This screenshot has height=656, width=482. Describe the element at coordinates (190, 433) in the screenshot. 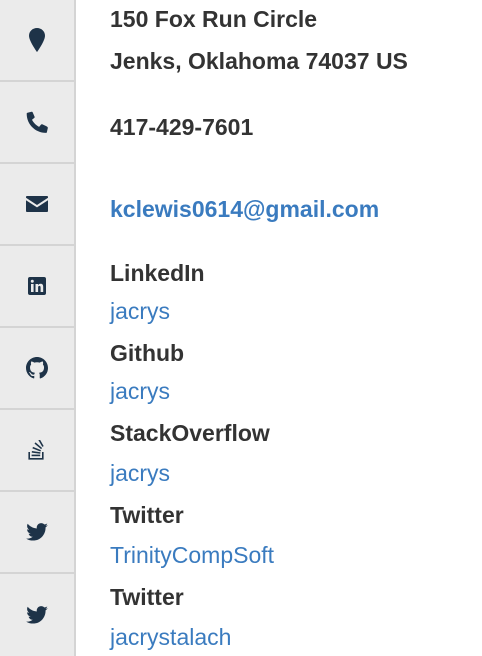

I see `profile-network-stackoverflow: StackOverflow` at that location.